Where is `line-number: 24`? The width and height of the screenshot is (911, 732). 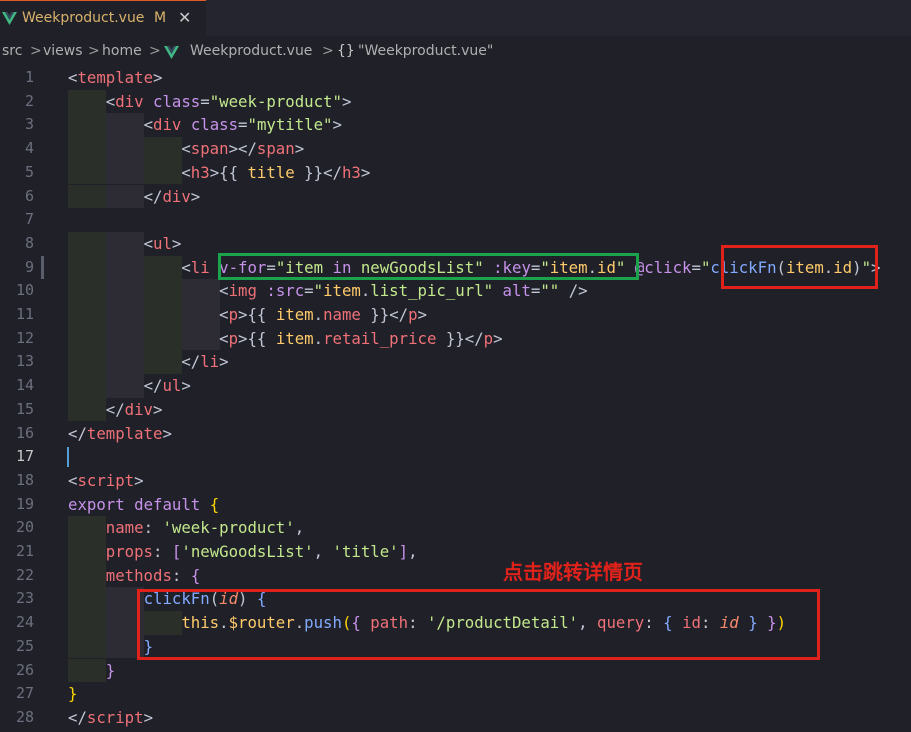
line-number: 24 is located at coordinates (24, 622).